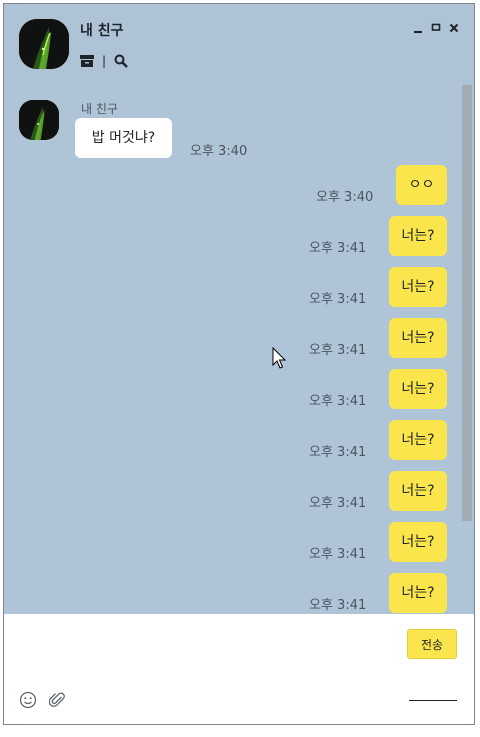 The width and height of the screenshot is (480, 737). Describe the element at coordinates (102, 31) in the screenshot. I see `chat-title: 내 친구` at that location.